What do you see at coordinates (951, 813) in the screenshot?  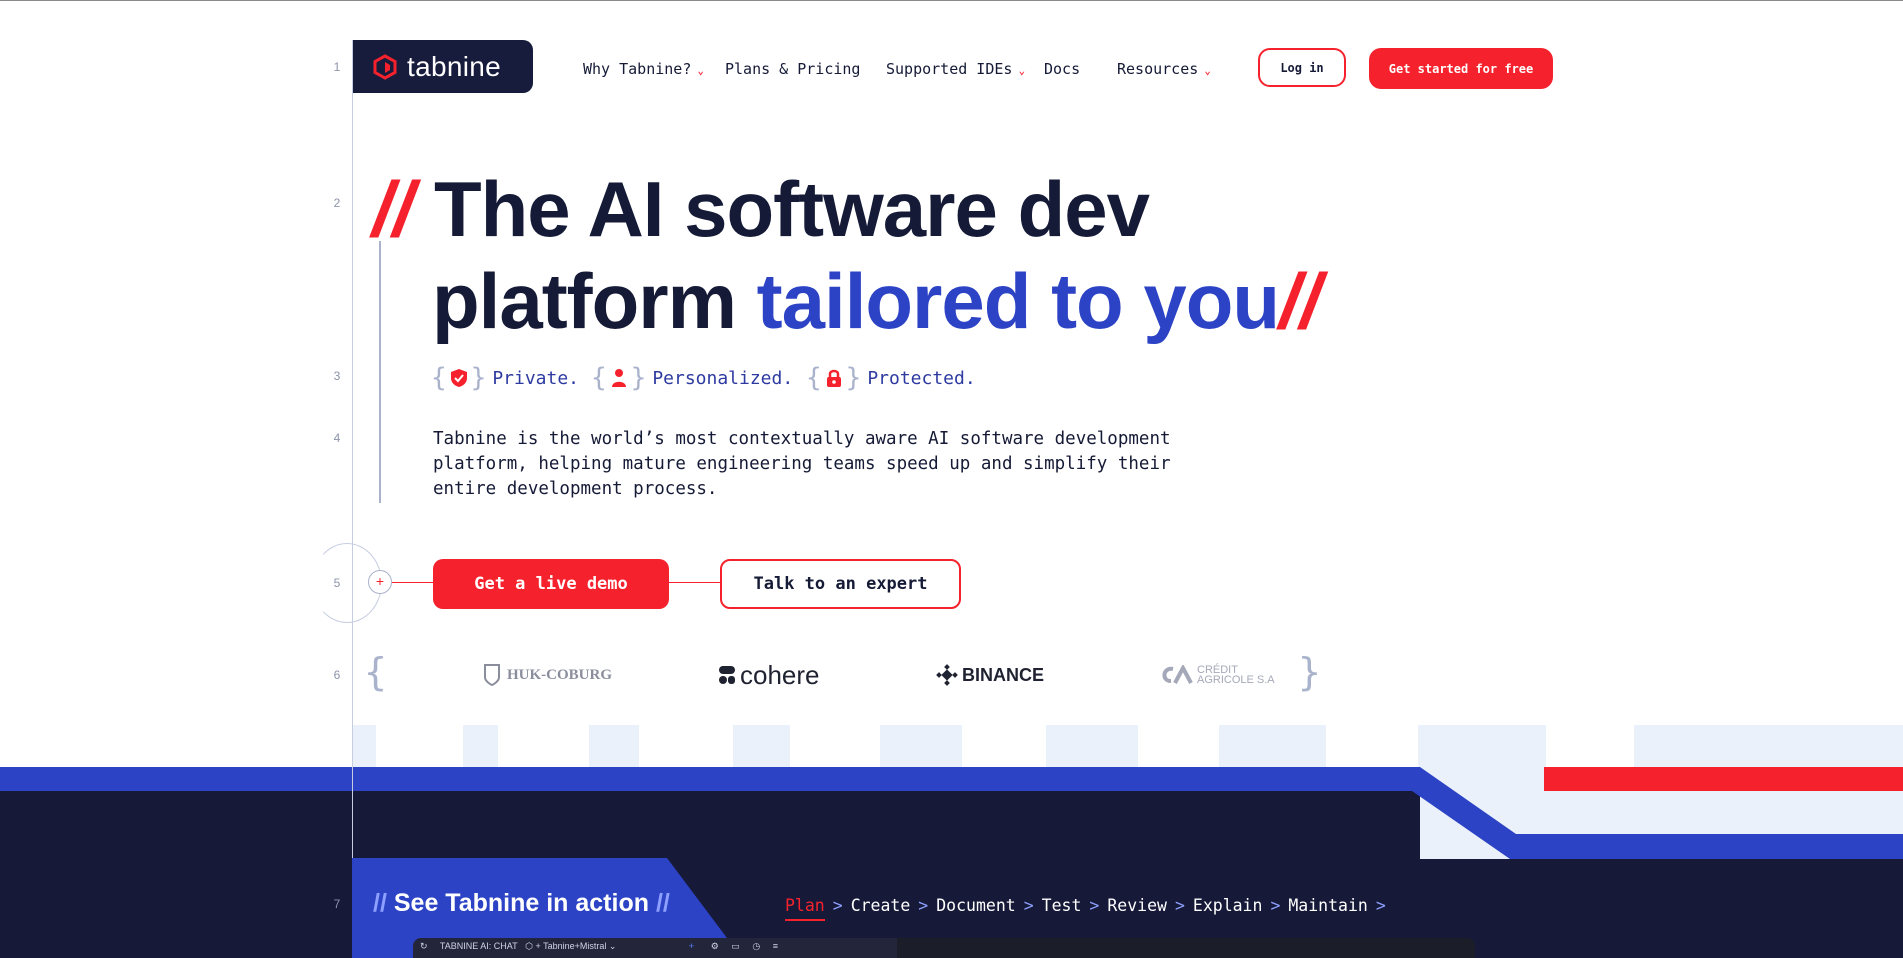 I see `stripe-decoration` at bounding box center [951, 813].